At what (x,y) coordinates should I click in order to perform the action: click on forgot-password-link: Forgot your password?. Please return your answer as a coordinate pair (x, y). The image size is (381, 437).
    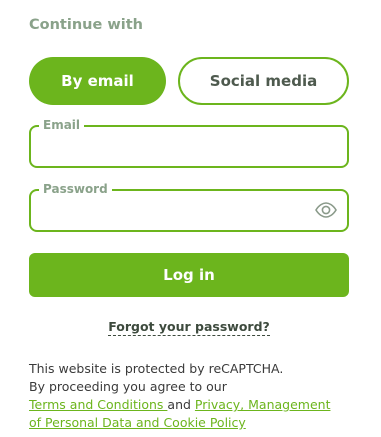
    Looking at the image, I should click on (189, 327).